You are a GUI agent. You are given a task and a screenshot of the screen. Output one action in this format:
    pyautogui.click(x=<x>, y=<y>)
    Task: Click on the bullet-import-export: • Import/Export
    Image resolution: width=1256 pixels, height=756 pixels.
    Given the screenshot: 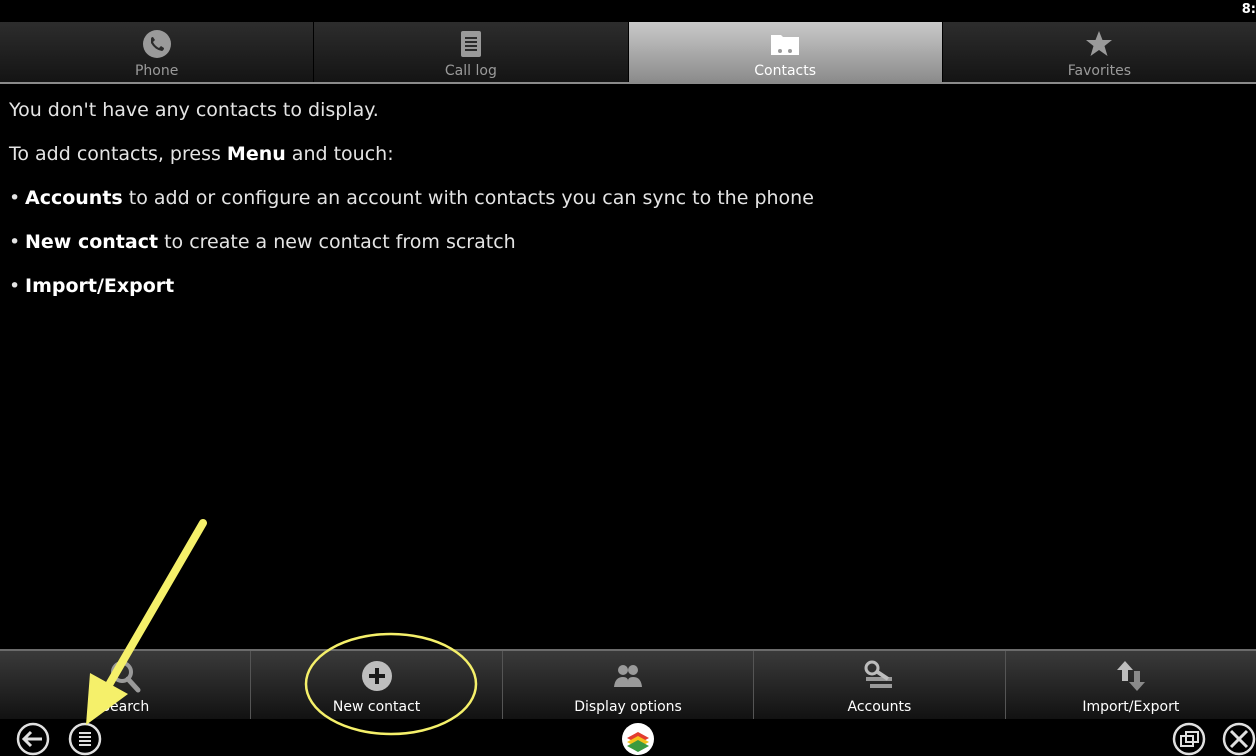 What is the action you would take?
    pyautogui.click(x=92, y=286)
    